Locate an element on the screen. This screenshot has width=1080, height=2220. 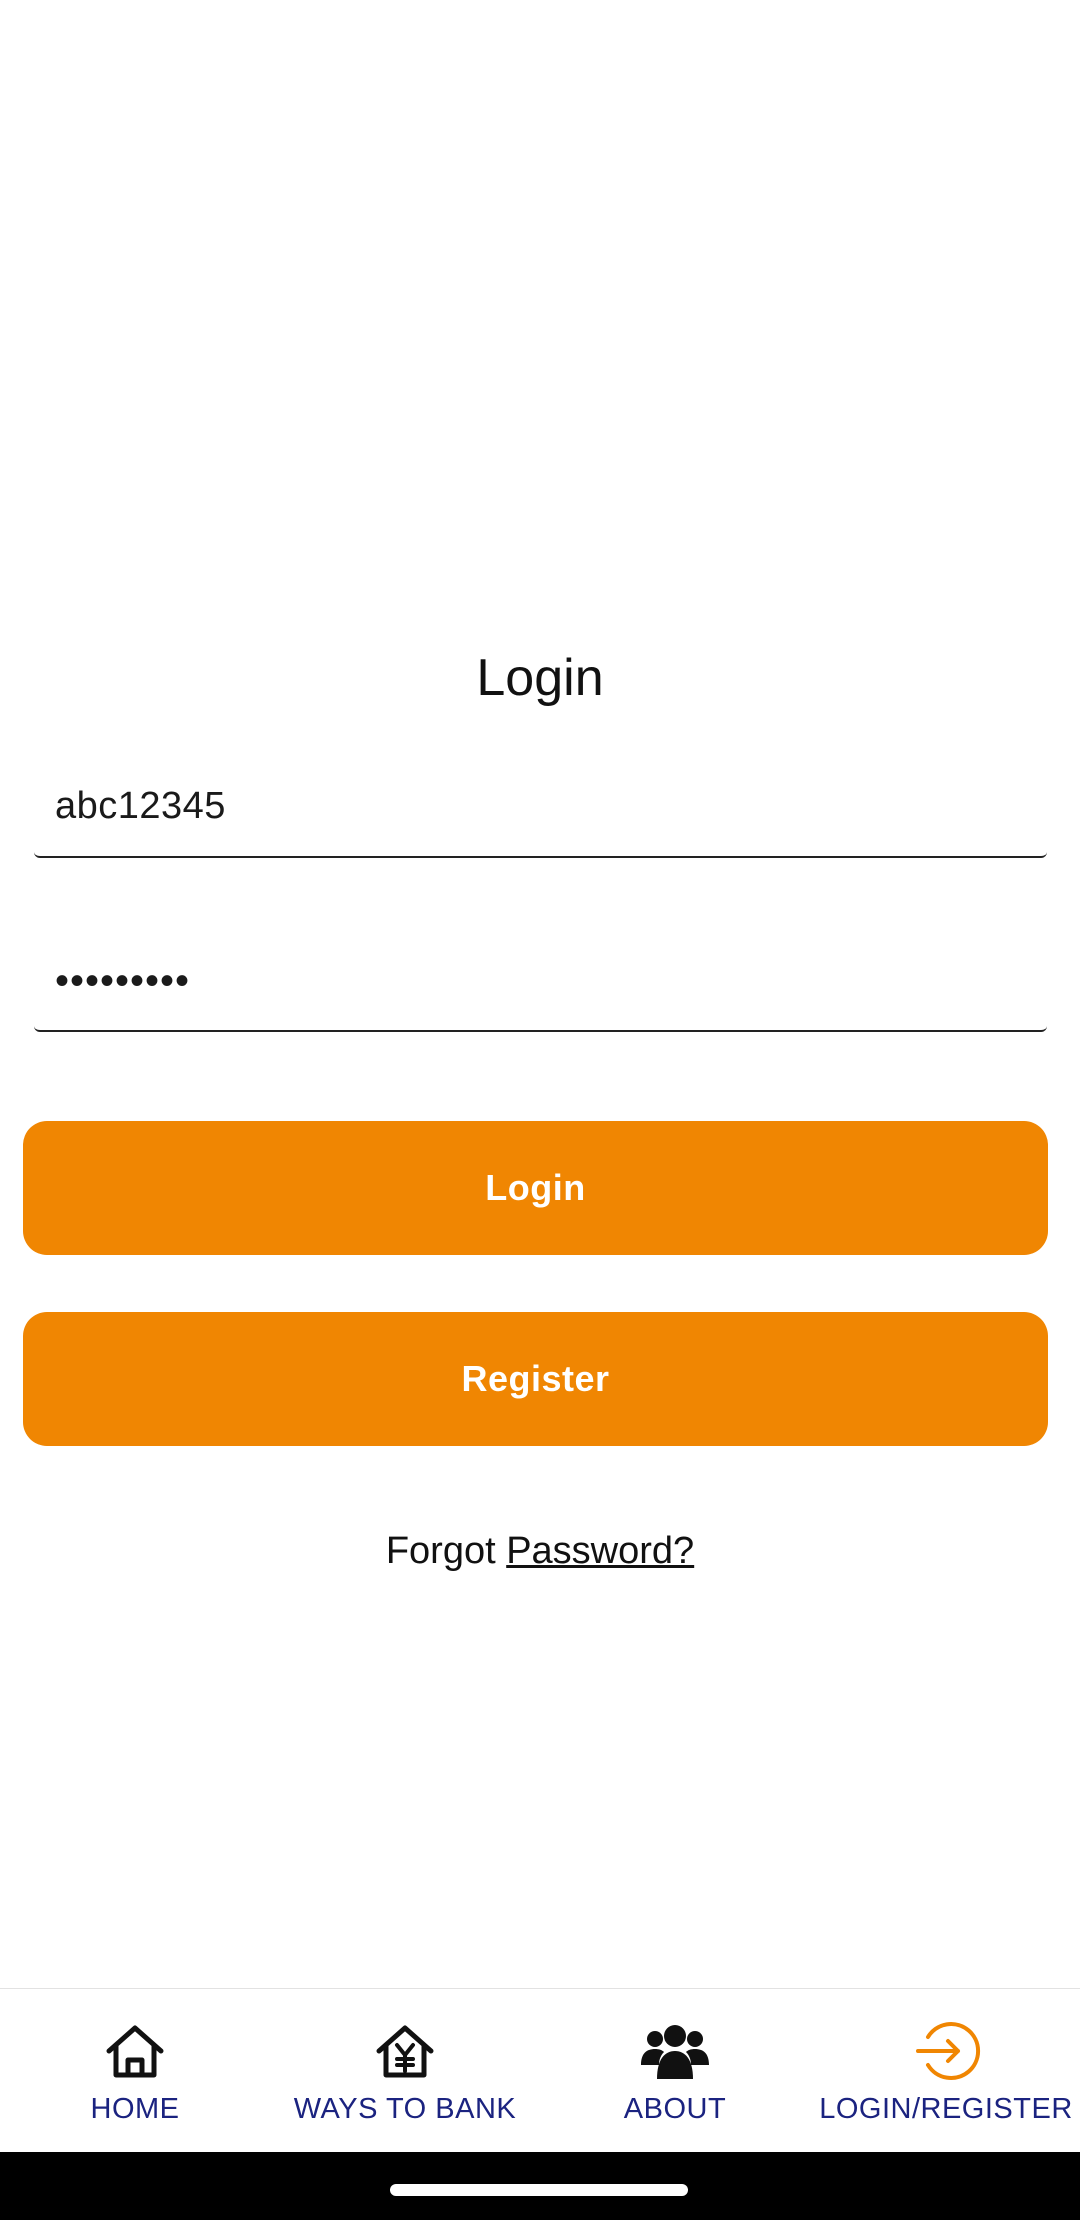
nav-item-login-register: LOGIN/REGISTER is located at coordinates (946, 2071).